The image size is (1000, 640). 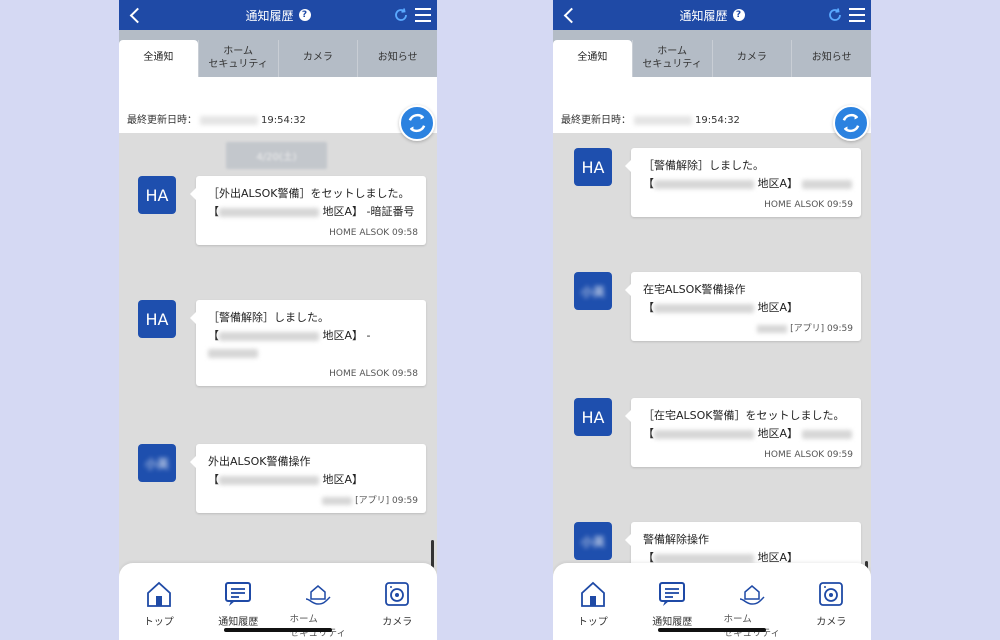 What do you see at coordinates (276, 155) in the screenshot?
I see `date-separator: 4/20(土)` at bounding box center [276, 155].